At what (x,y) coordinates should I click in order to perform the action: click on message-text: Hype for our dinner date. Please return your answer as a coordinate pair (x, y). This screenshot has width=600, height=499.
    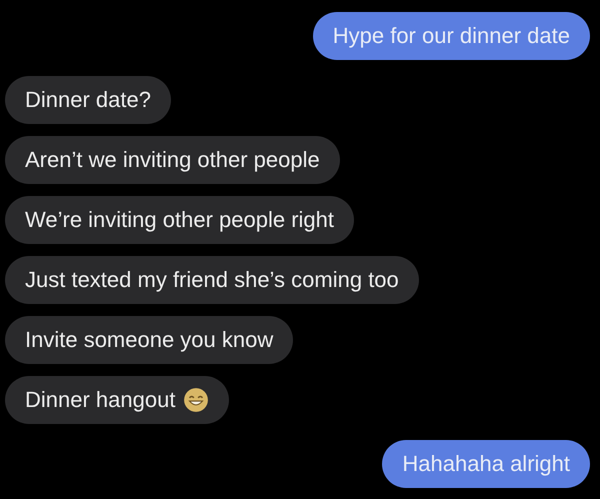
    Looking at the image, I should click on (451, 36).